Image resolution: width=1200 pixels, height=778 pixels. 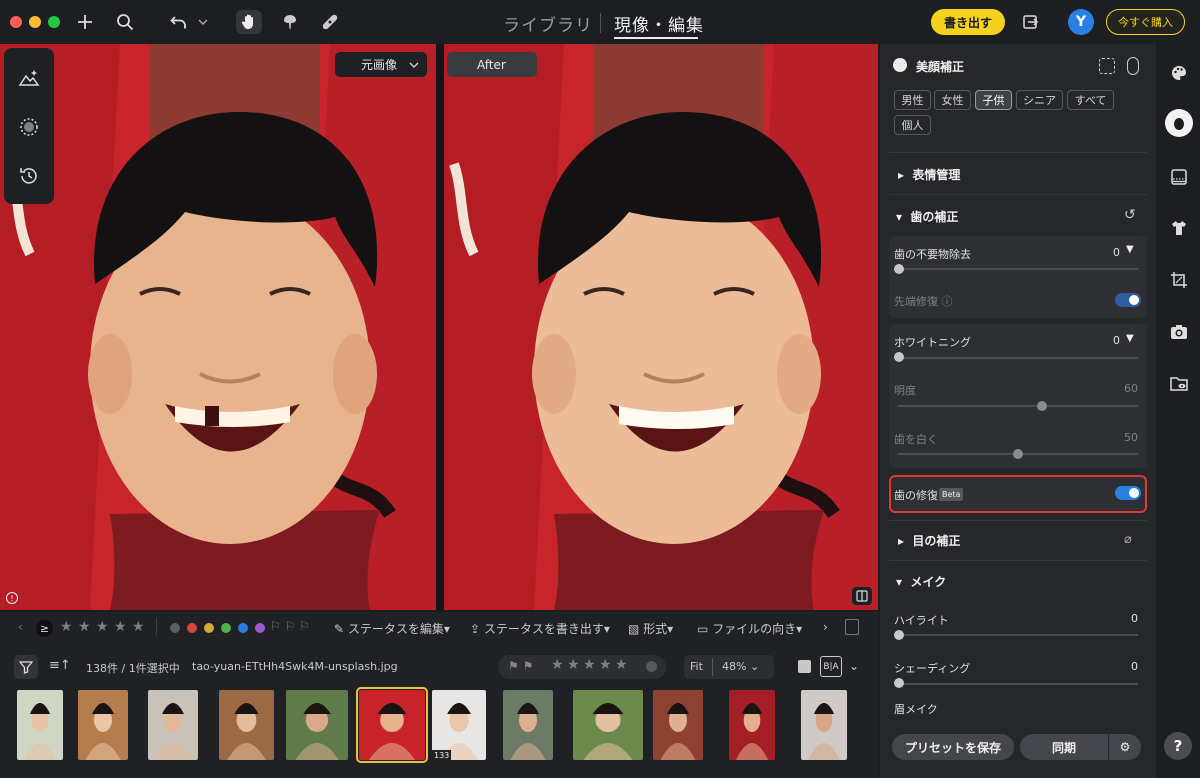 I want to click on trash-icon, so click(x=852, y=627).